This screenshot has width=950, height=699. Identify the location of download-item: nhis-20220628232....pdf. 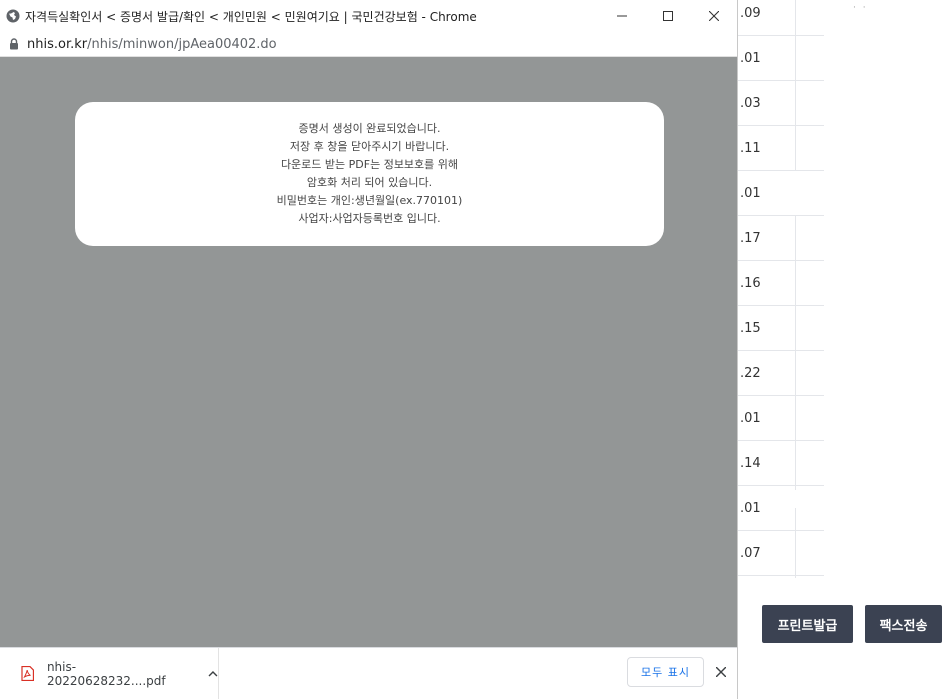
(109, 673).